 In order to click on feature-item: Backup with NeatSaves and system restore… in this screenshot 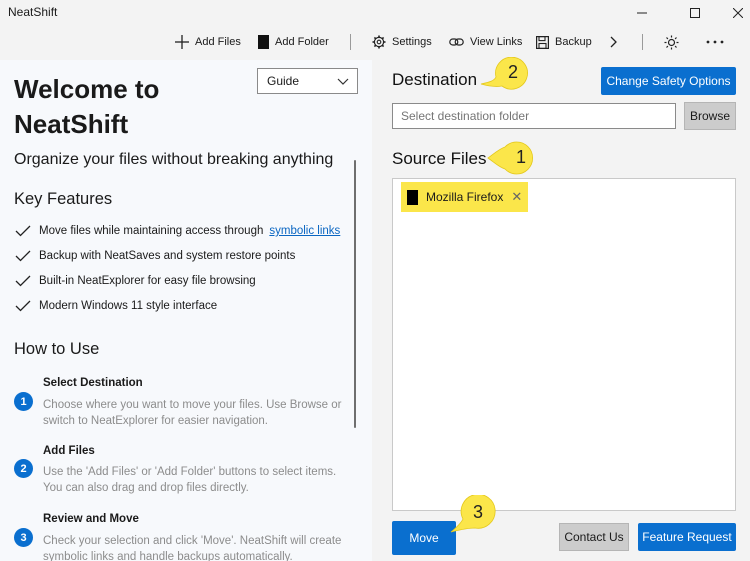, I will do `click(154, 256)`.